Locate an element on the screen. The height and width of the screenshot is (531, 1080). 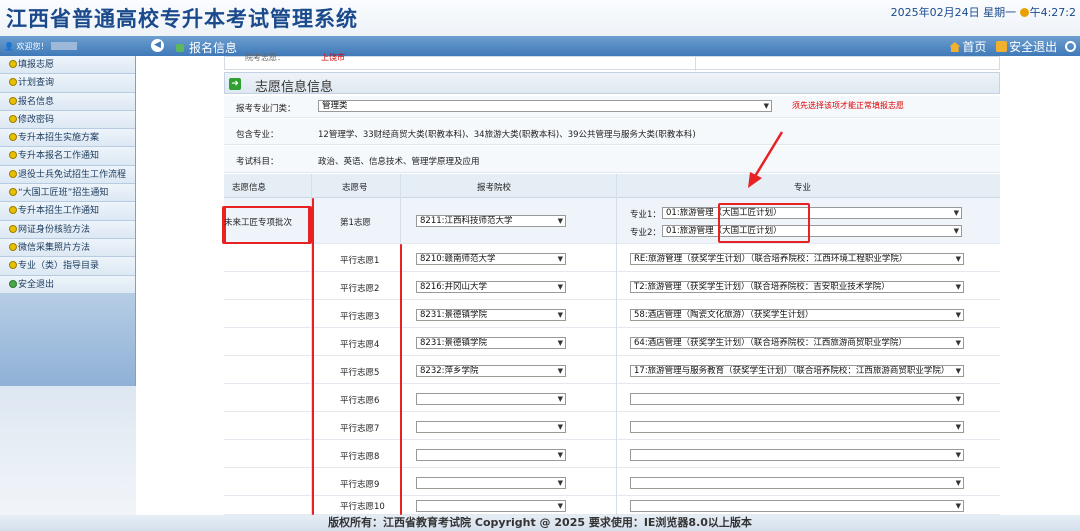
major-select: T2:旅游管理（获奖学生计划）（联合培养院校：吉安职业技术学院） ▼ is located at coordinates (797, 287).